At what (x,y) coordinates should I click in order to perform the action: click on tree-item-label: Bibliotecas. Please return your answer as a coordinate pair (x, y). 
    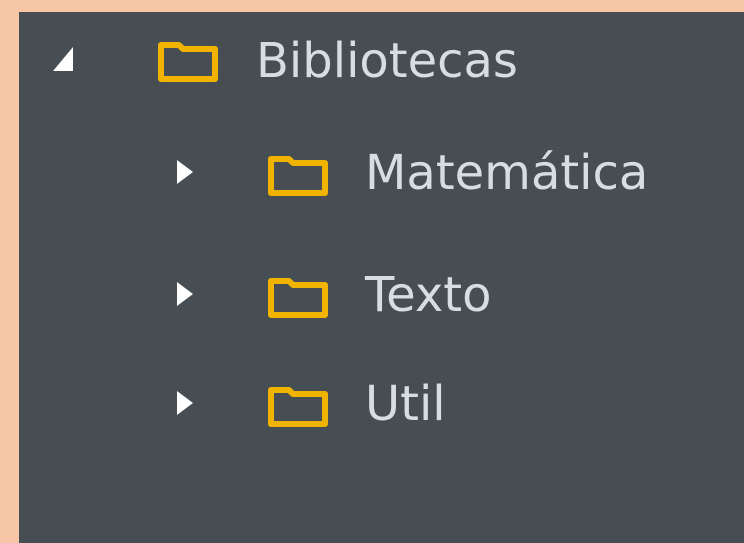
    Looking at the image, I should click on (387, 61).